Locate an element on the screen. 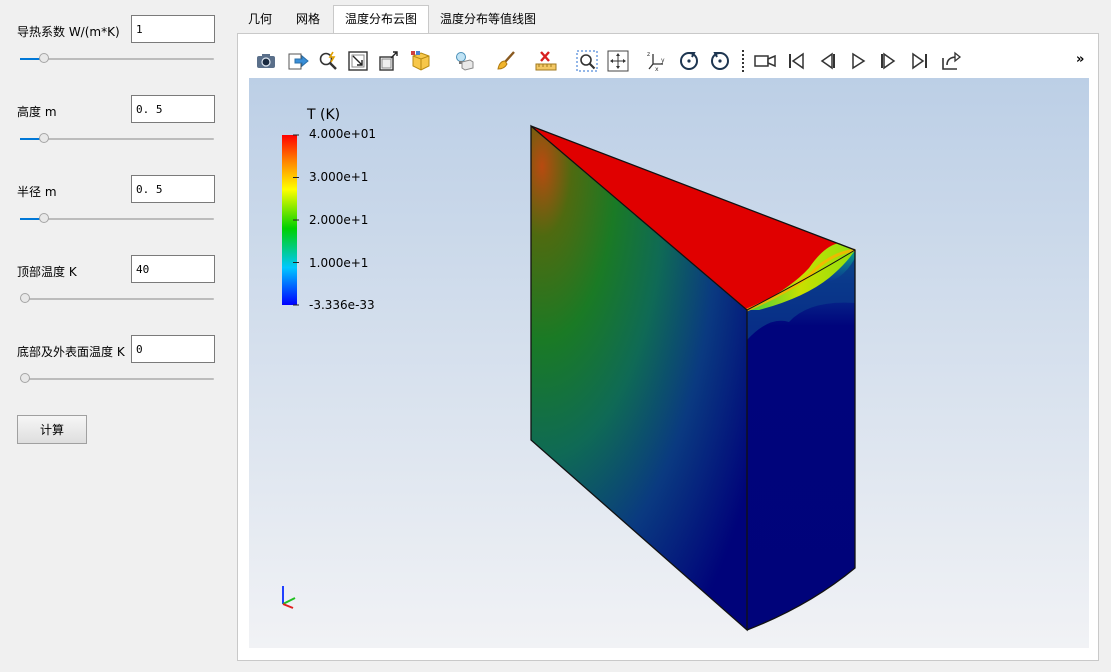 This screenshot has height=672, width=1111. radius-slider is located at coordinates (117, 219).